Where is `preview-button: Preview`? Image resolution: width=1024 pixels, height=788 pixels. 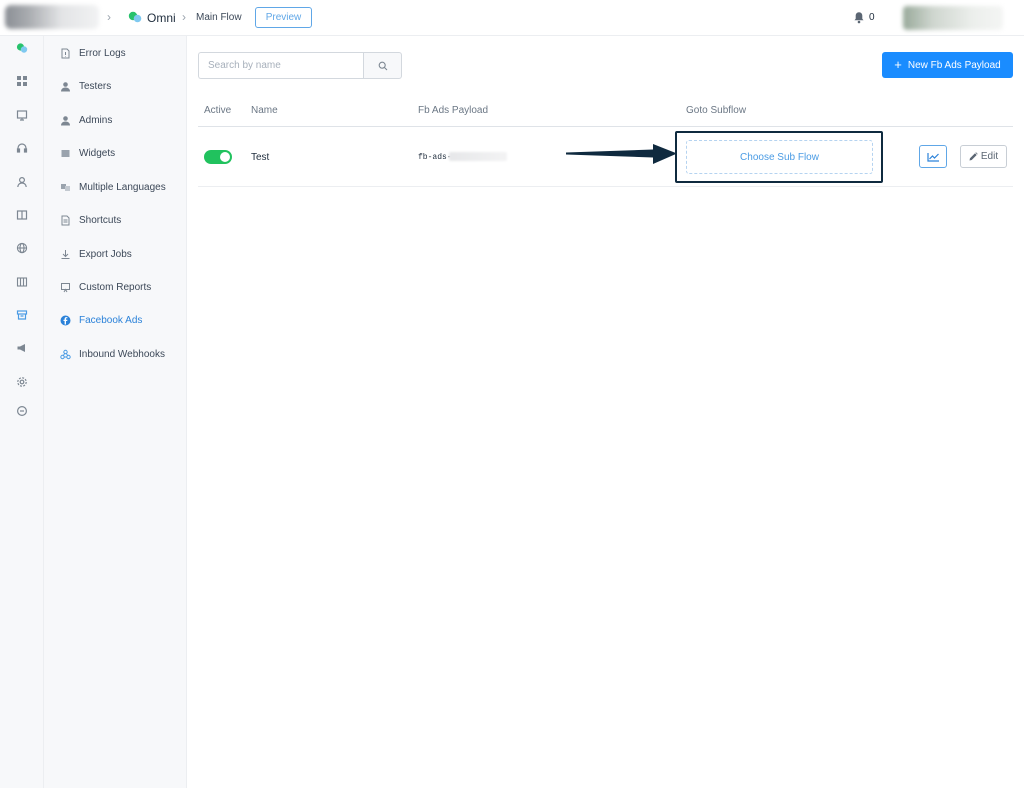 preview-button: Preview is located at coordinates (283, 17).